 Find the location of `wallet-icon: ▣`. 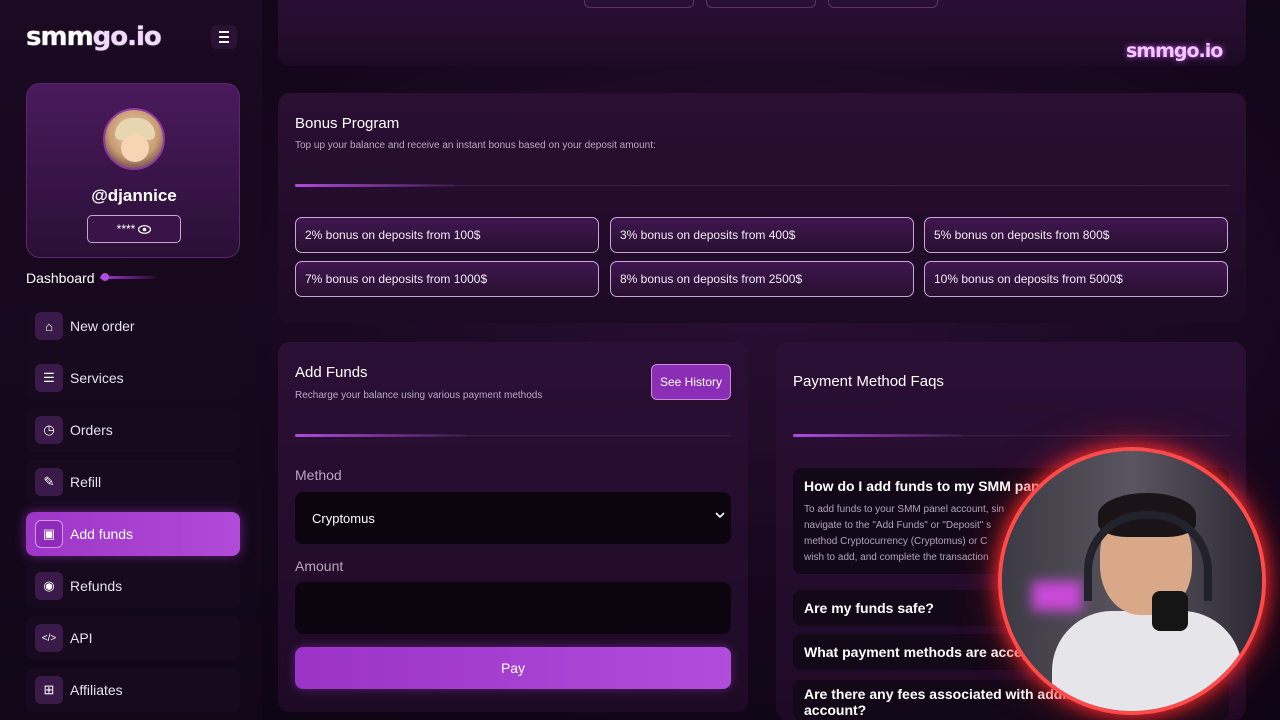

wallet-icon: ▣ is located at coordinates (49, 534).